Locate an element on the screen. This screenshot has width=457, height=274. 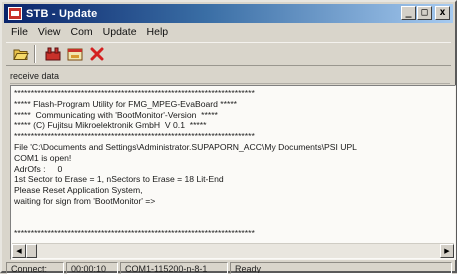
scroll-right-button: ▶ is located at coordinates (447, 251).